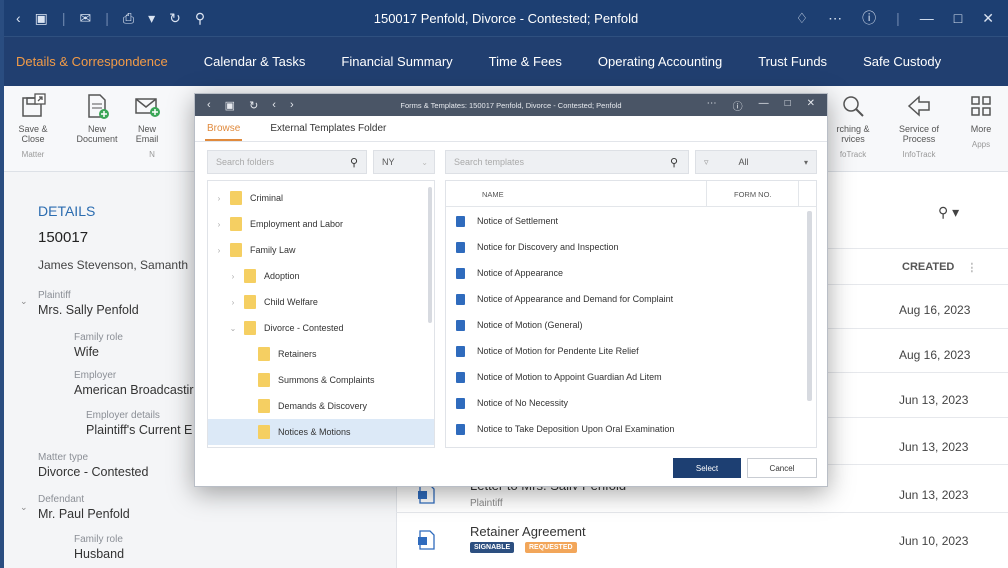 This screenshot has width=1008, height=568. I want to click on infotrack-label-1: foTrack, so click(853, 154).